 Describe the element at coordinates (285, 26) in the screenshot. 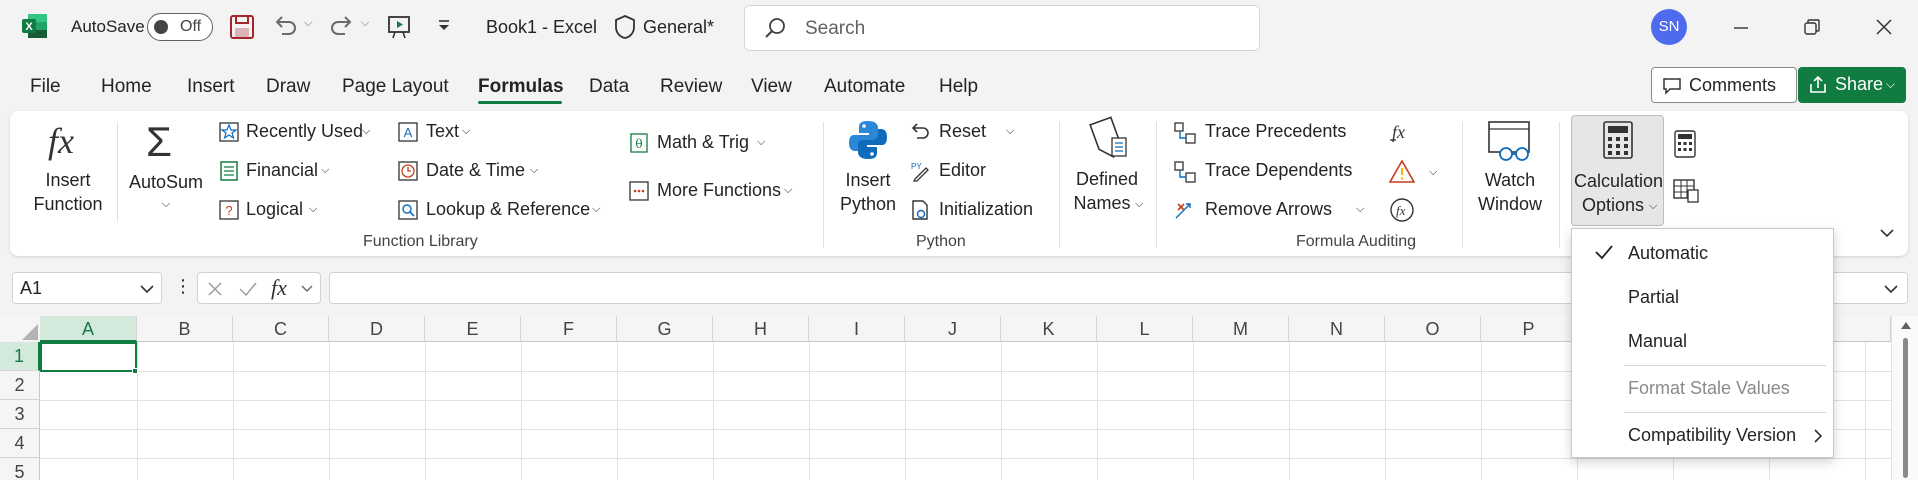

I see `undo-icon` at that location.